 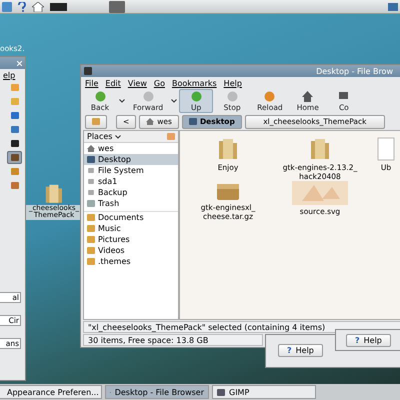 What do you see at coordinates (131, 181) in the screenshot?
I see `place-item: sda1` at bounding box center [131, 181].